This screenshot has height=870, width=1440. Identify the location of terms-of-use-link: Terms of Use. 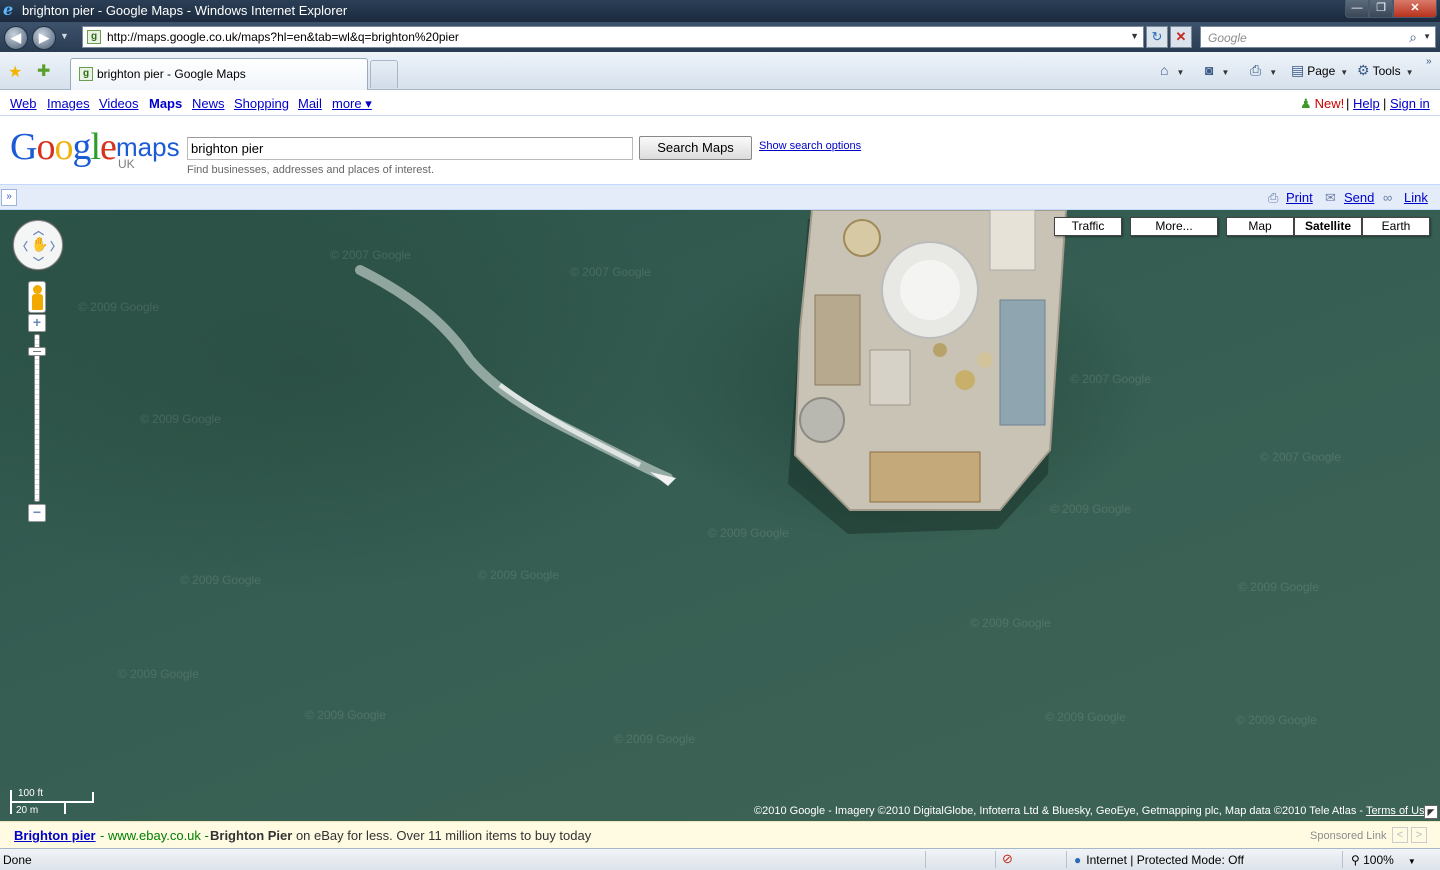
(1398, 811).